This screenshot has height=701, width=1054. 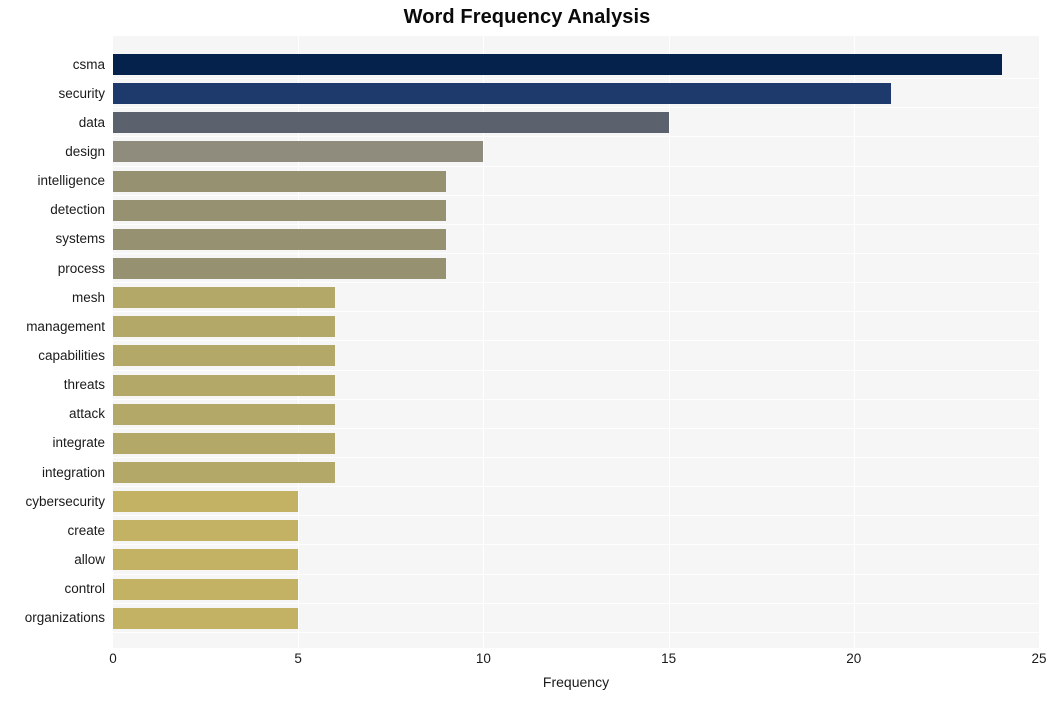 What do you see at coordinates (224, 298) in the screenshot?
I see `bar-mesh` at bounding box center [224, 298].